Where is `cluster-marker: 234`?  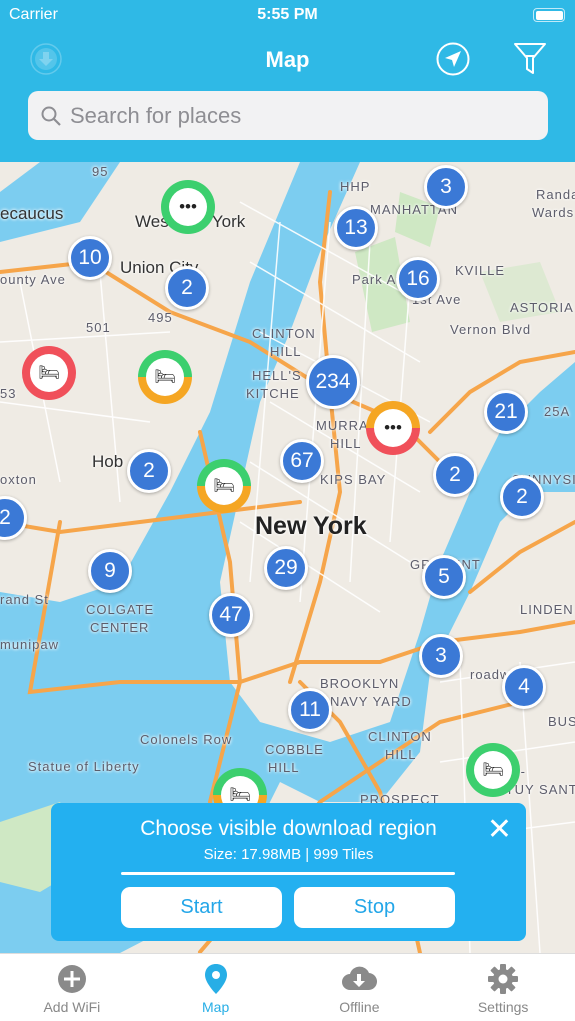
cluster-marker: 234 is located at coordinates (333, 382).